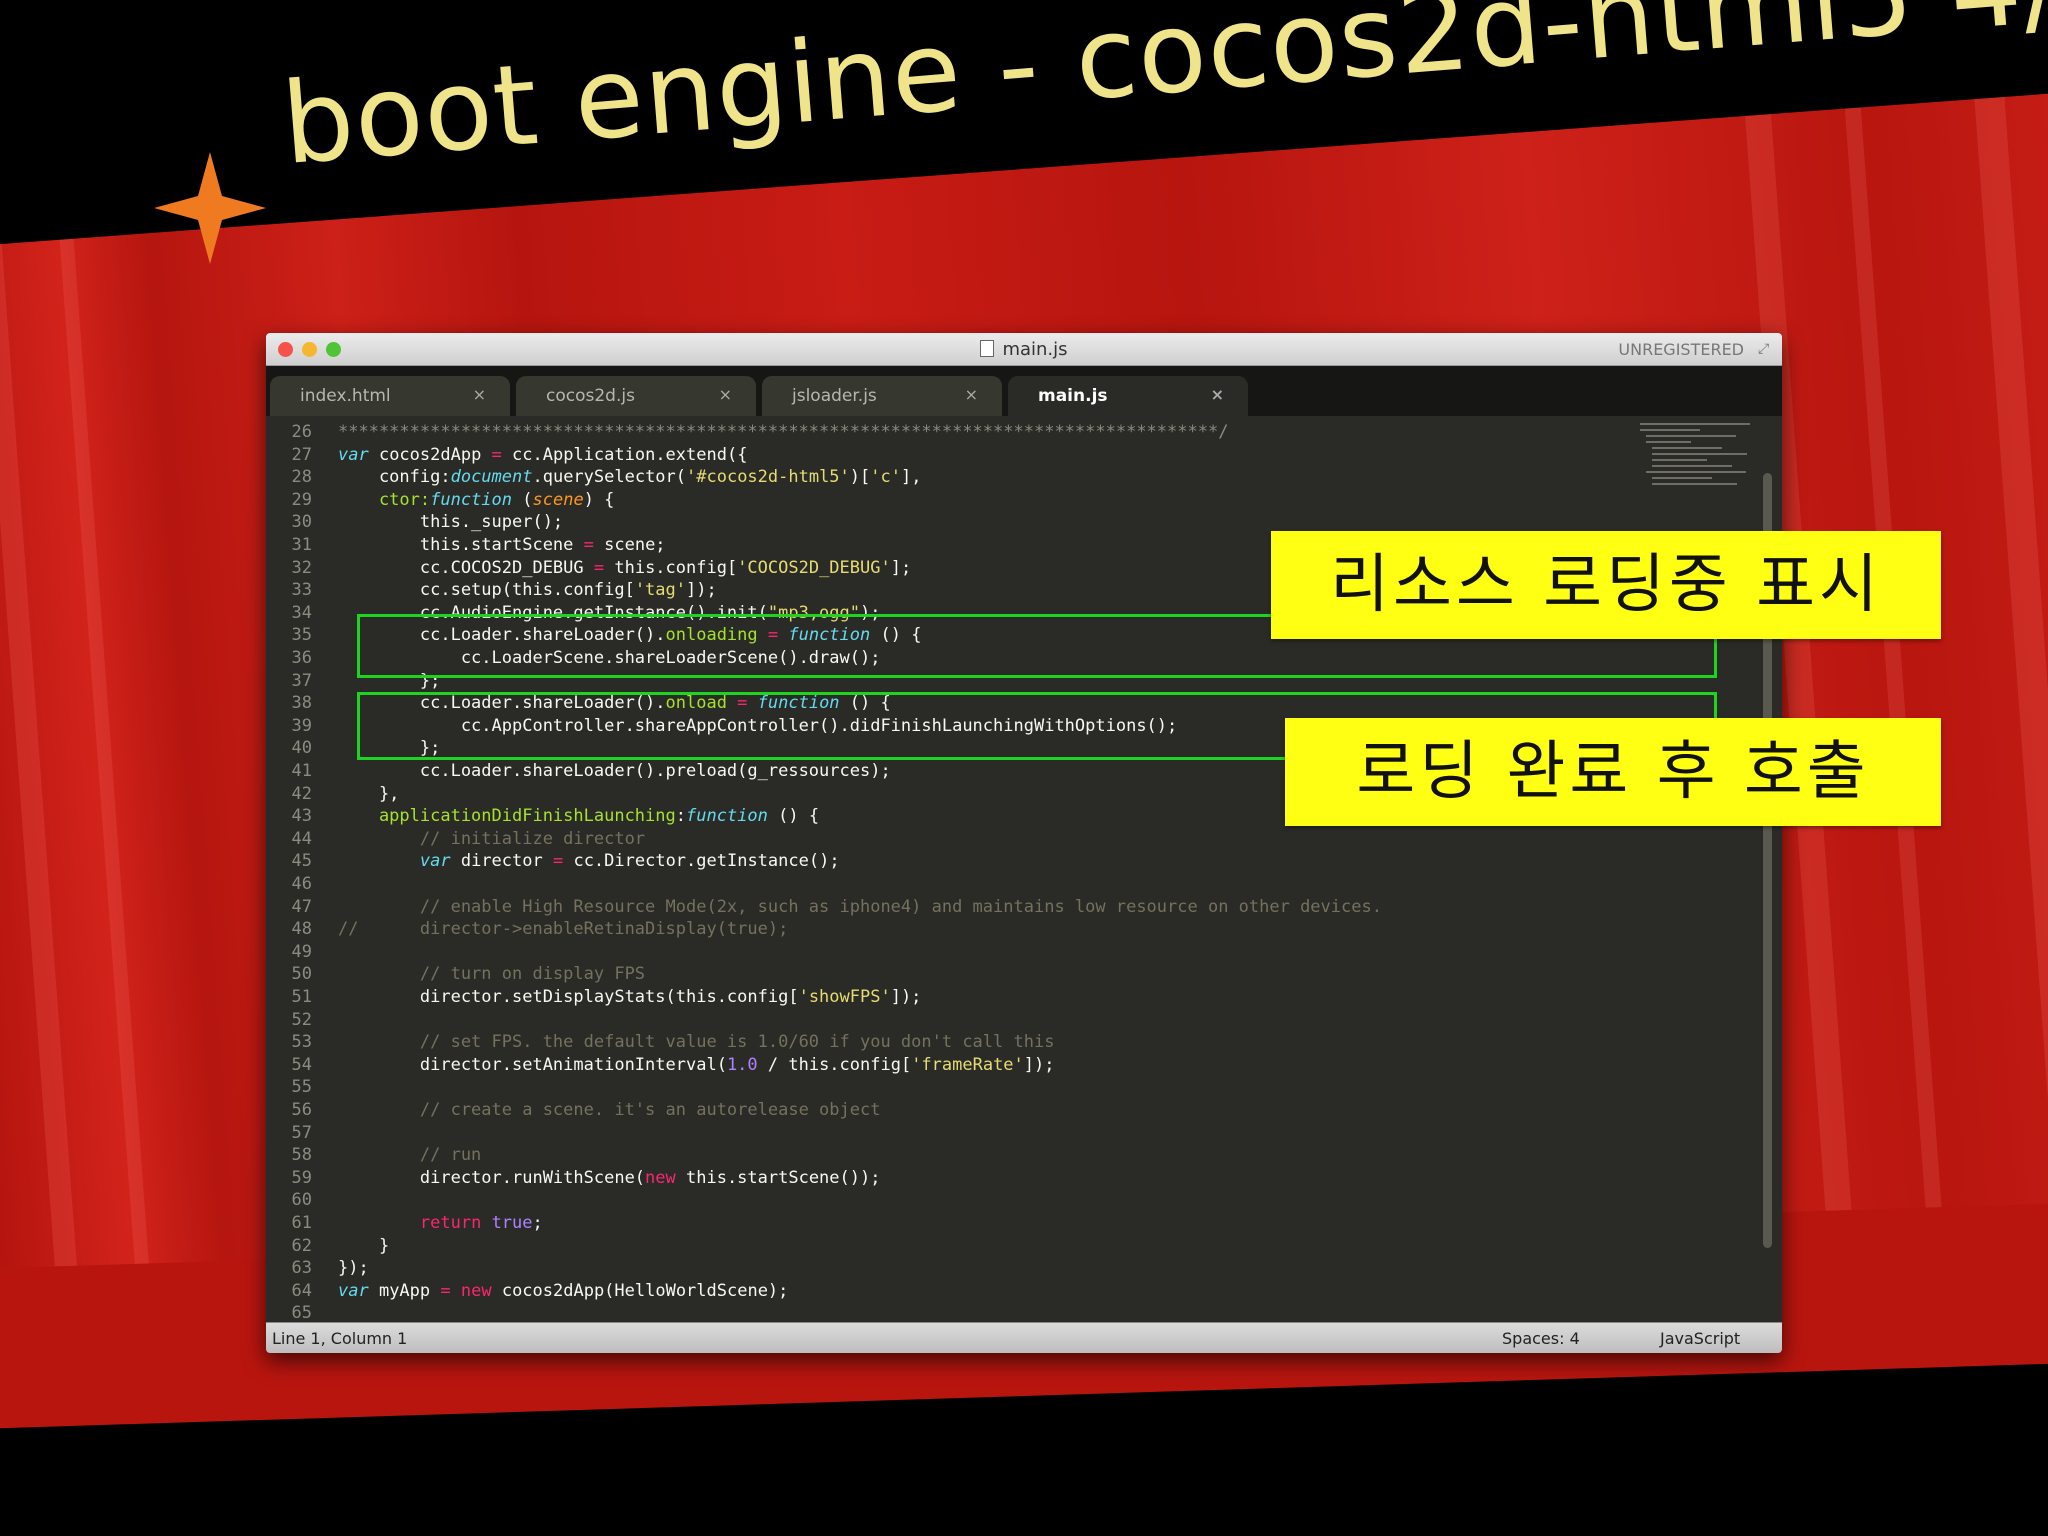 This screenshot has width=2048, height=1536. I want to click on tab-main-js: main.js ×, so click(1128, 396).